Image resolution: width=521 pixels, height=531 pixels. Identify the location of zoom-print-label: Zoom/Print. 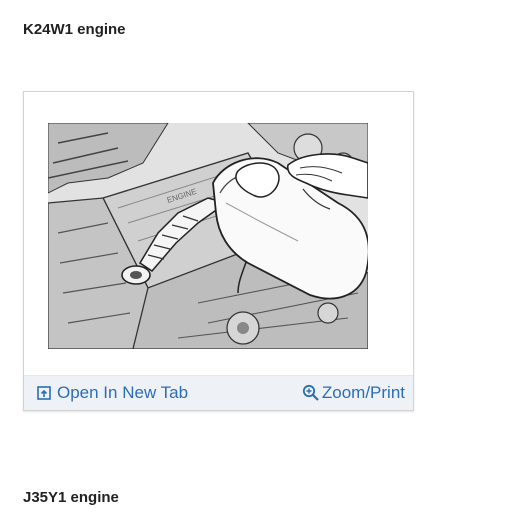
(363, 392).